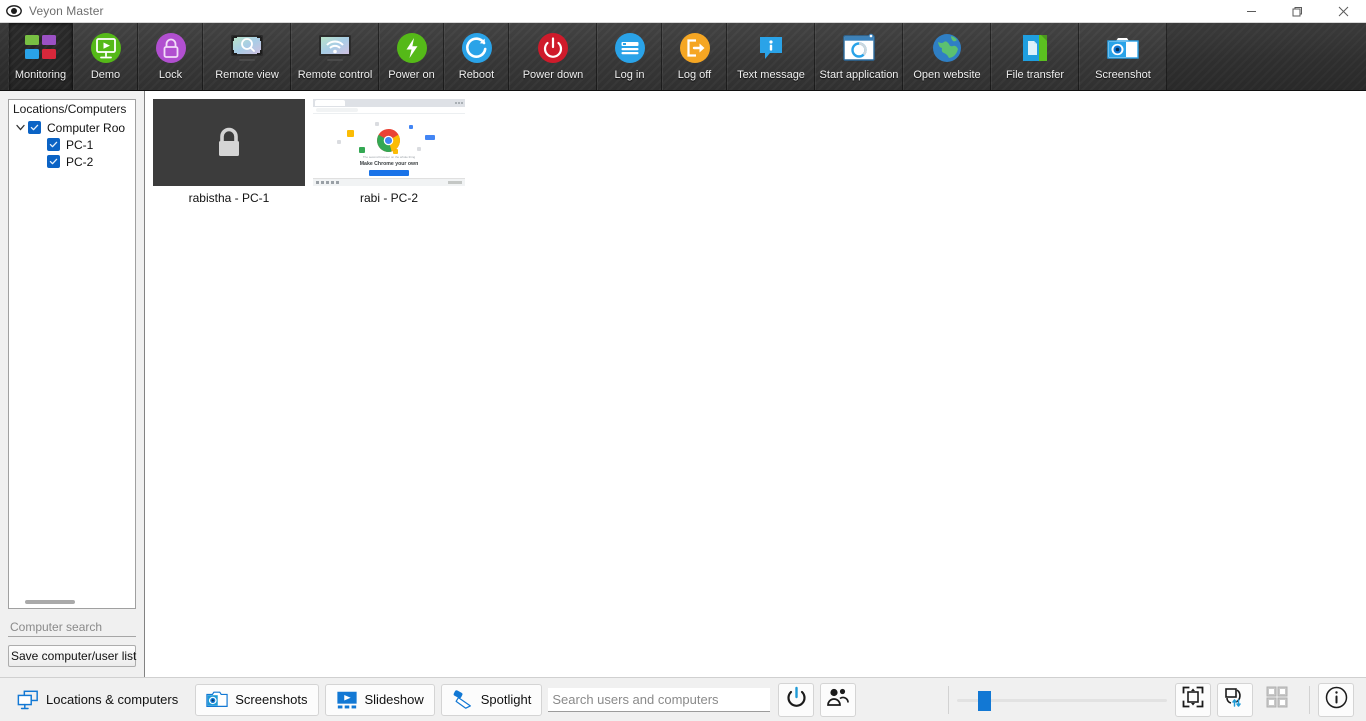 The width and height of the screenshot is (1366, 721). I want to click on auto-fit-button, so click(1193, 699).